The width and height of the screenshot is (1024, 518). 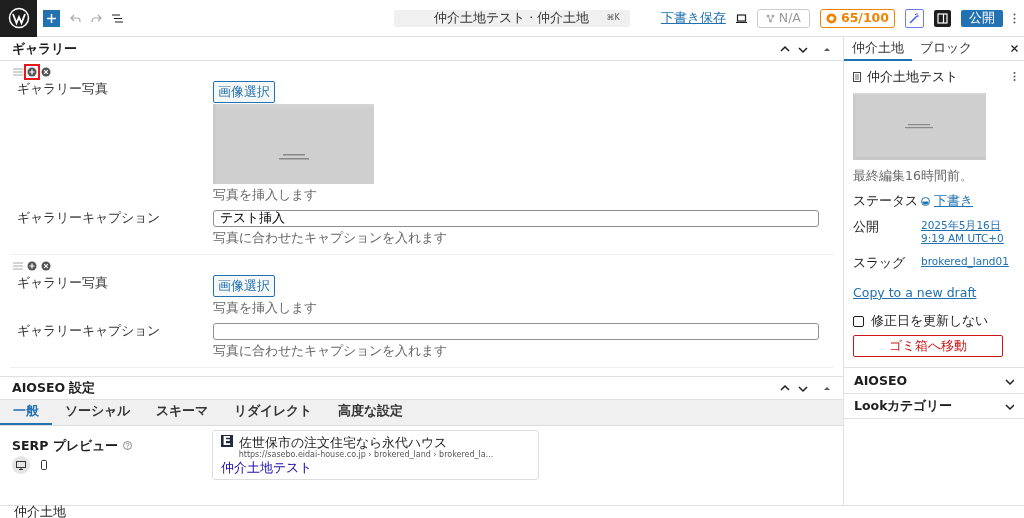 What do you see at coordinates (65, 445) in the screenshot?
I see `section-label: SERP プレビュー` at bounding box center [65, 445].